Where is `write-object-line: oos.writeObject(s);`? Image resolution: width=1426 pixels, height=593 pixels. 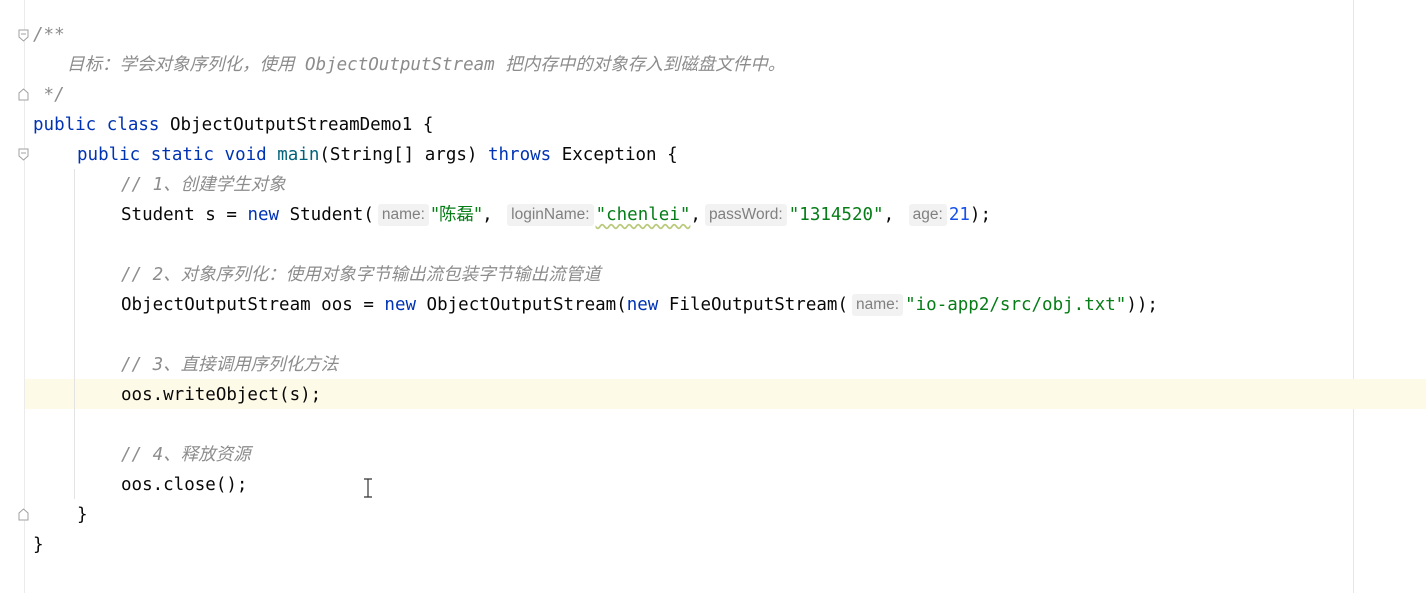 write-object-line: oos.writeObject(s); is located at coordinates (221, 395).